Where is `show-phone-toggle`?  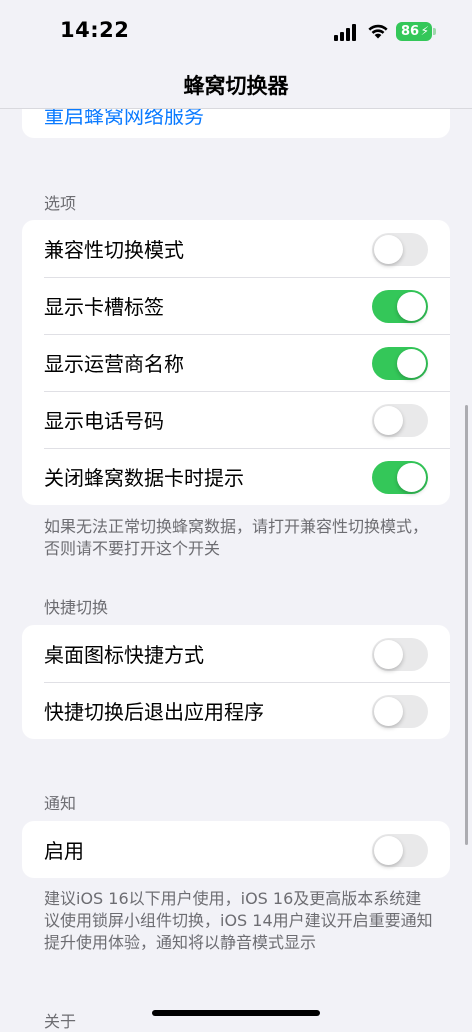
show-phone-toggle is located at coordinates (400, 420).